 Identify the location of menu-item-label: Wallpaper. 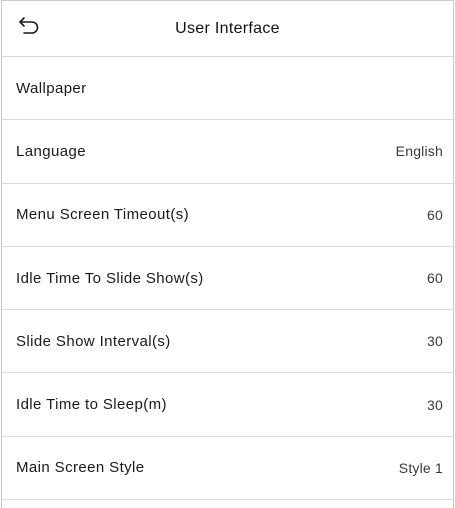
(51, 88).